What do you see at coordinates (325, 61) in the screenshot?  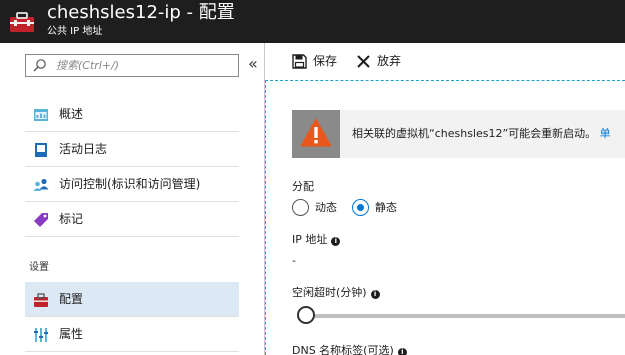 I see `save-label: 保存` at bounding box center [325, 61].